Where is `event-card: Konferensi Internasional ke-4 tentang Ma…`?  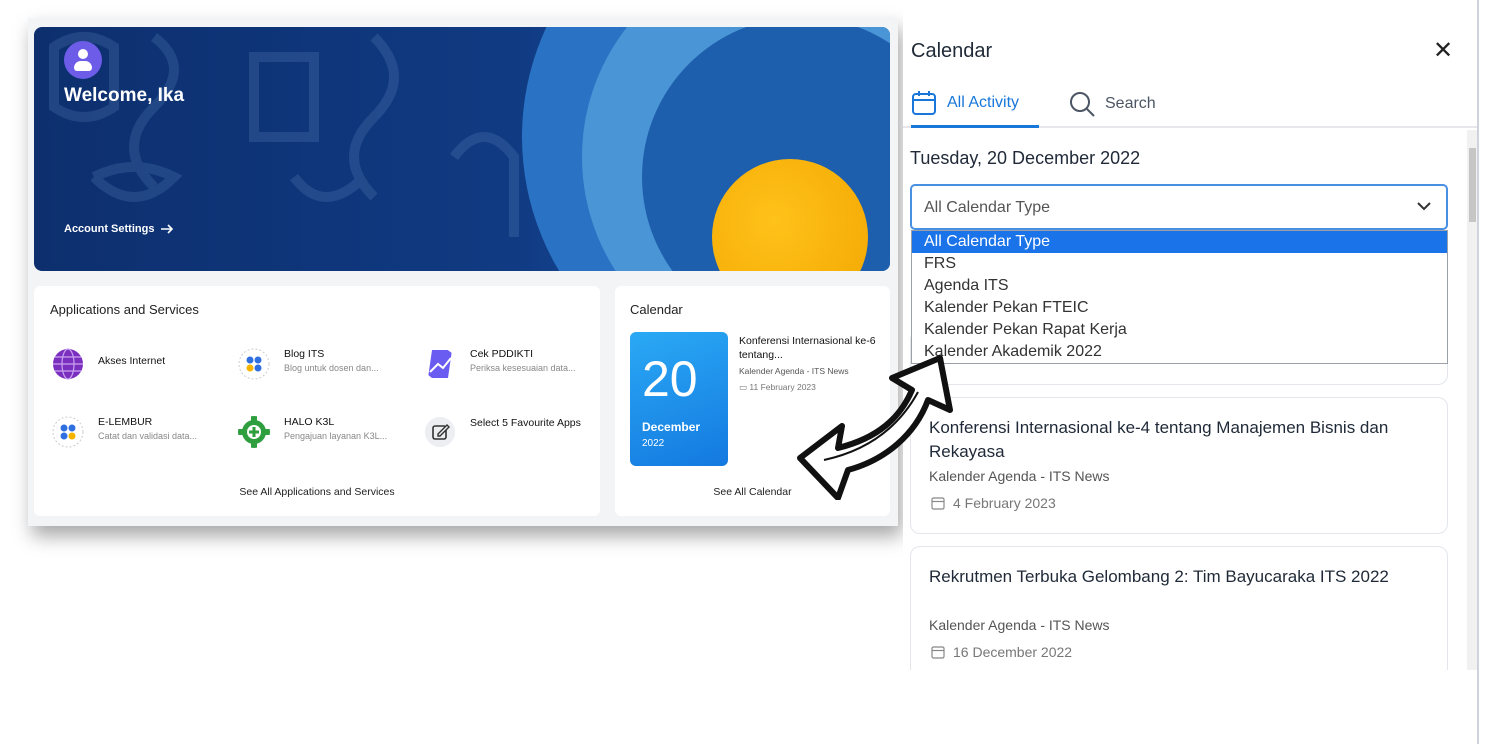
event-card: Konferensi Internasional ke-4 tentang Ma… is located at coordinates (1179, 465).